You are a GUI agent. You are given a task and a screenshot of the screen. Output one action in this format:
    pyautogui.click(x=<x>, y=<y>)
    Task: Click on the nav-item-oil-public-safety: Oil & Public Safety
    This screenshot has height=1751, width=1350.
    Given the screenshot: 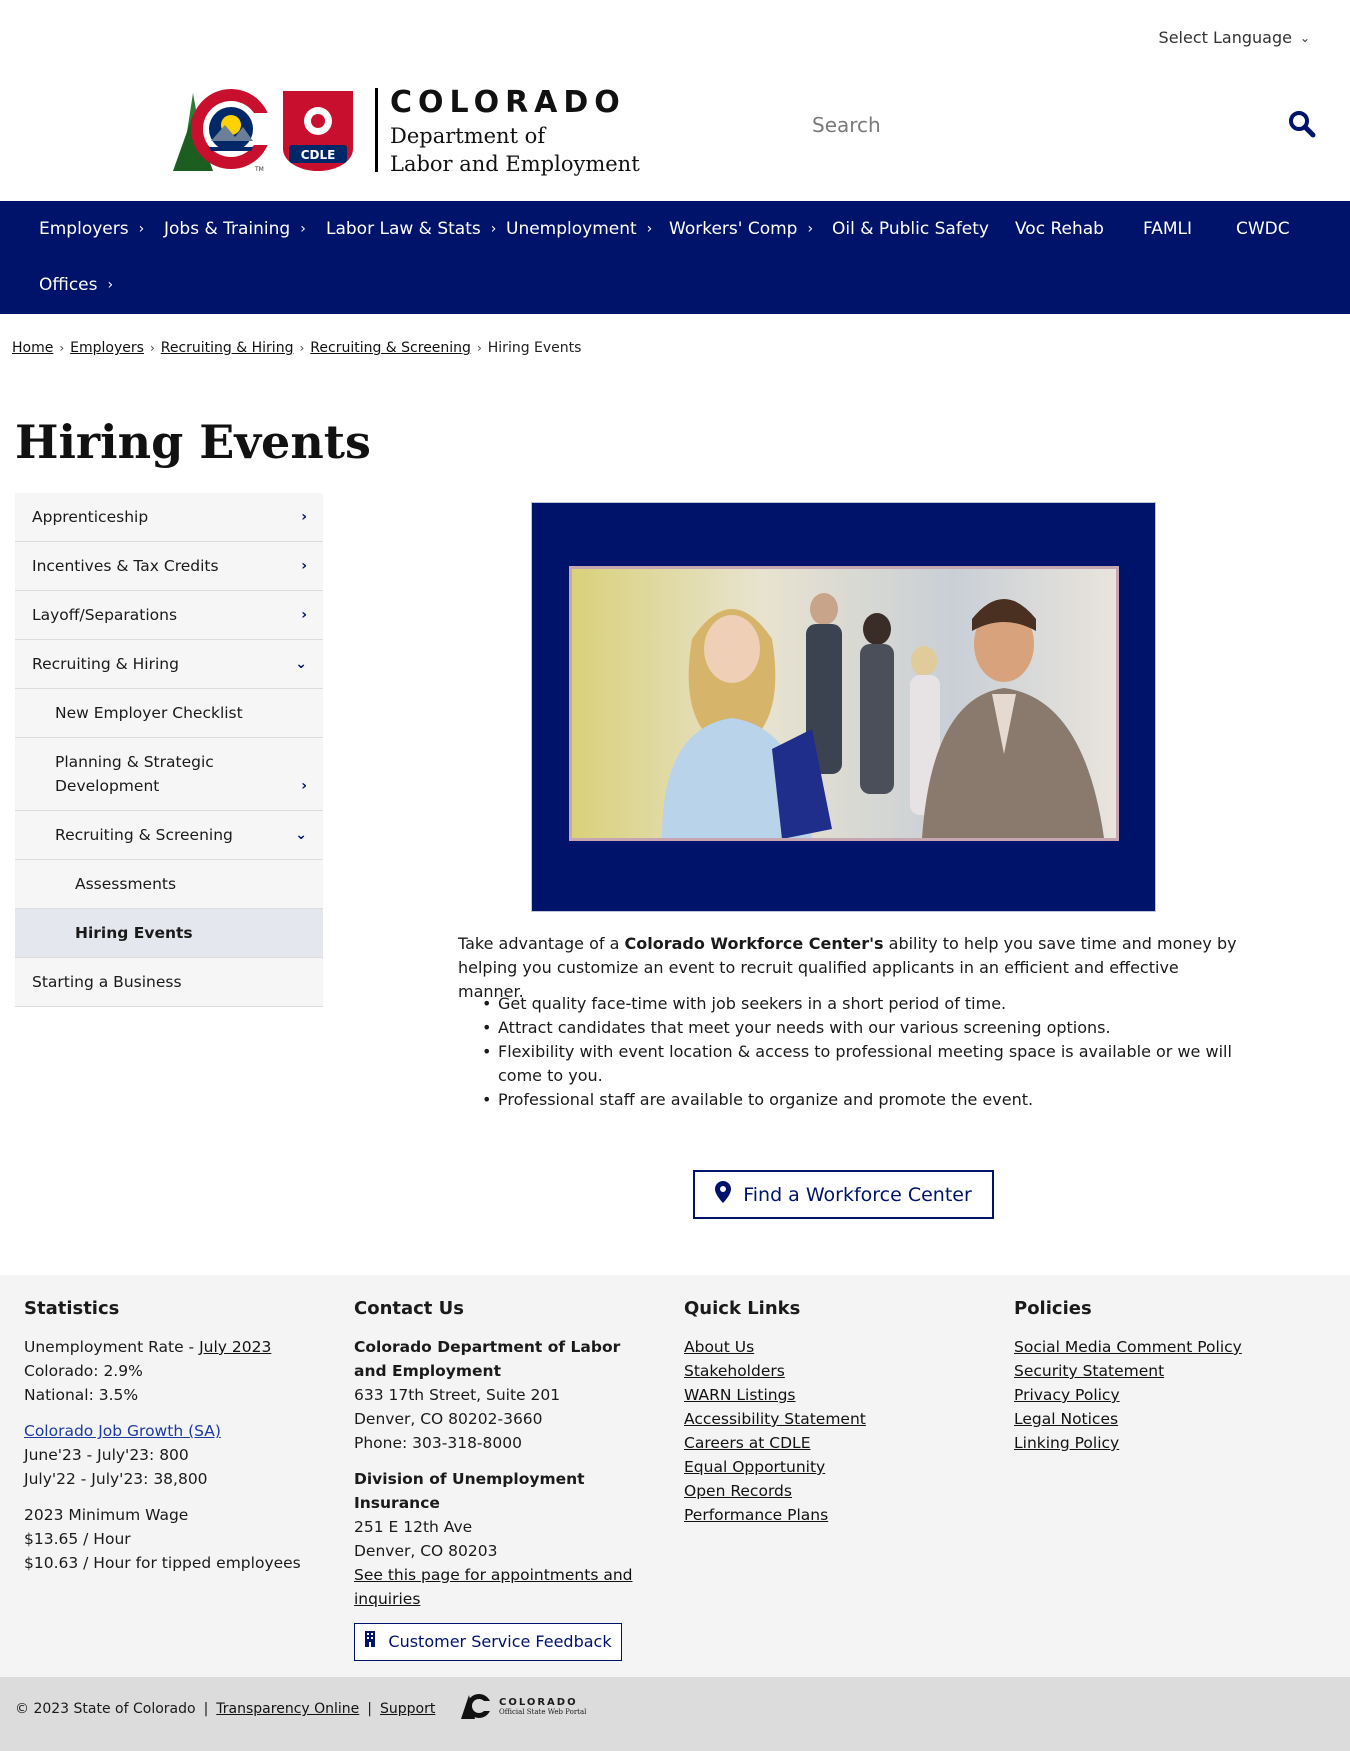 What is the action you would take?
    pyautogui.click(x=910, y=229)
    